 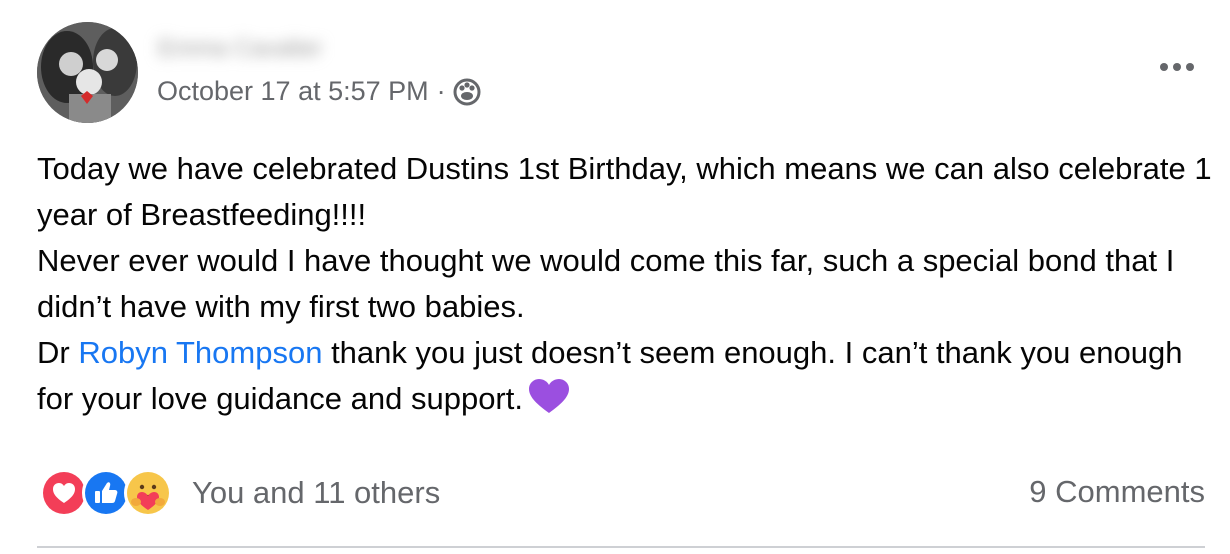 What do you see at coordinates (293, 91) in the screenshot?
I see `post-timestamp: October 17 at 5:57 PM` at bounding box center [293, 91].